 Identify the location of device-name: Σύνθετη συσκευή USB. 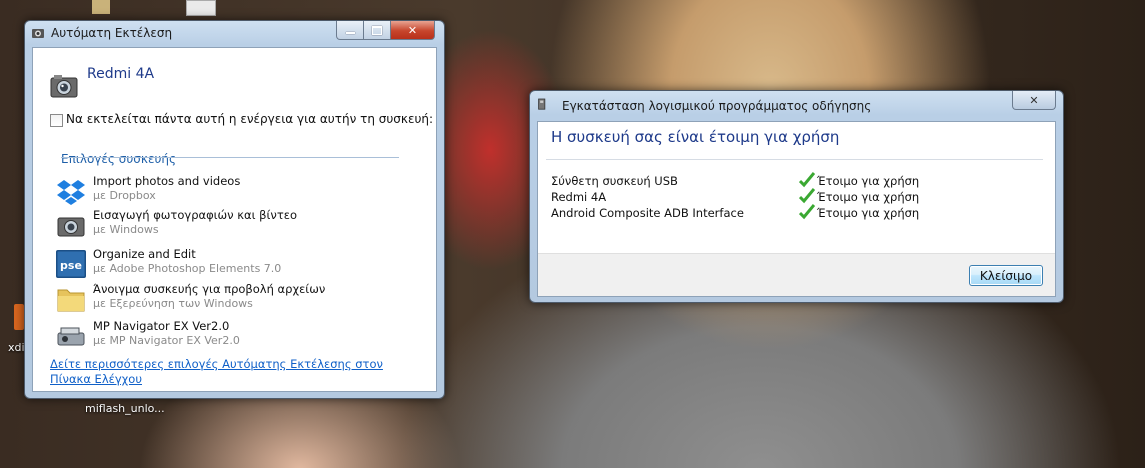
(614, 181).